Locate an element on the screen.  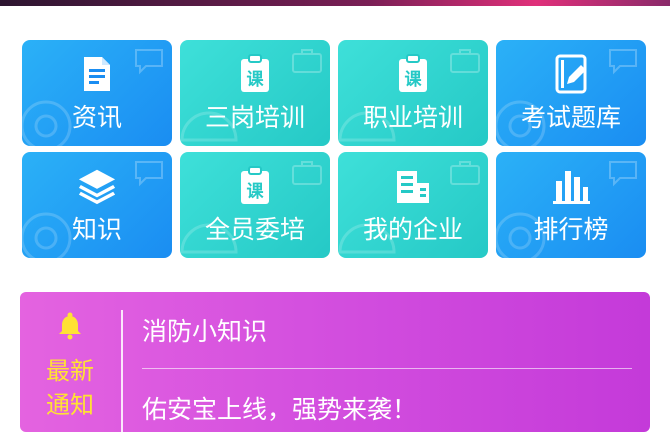
menu-tile-label: 排行榜 is located at coordinates (571, 229).